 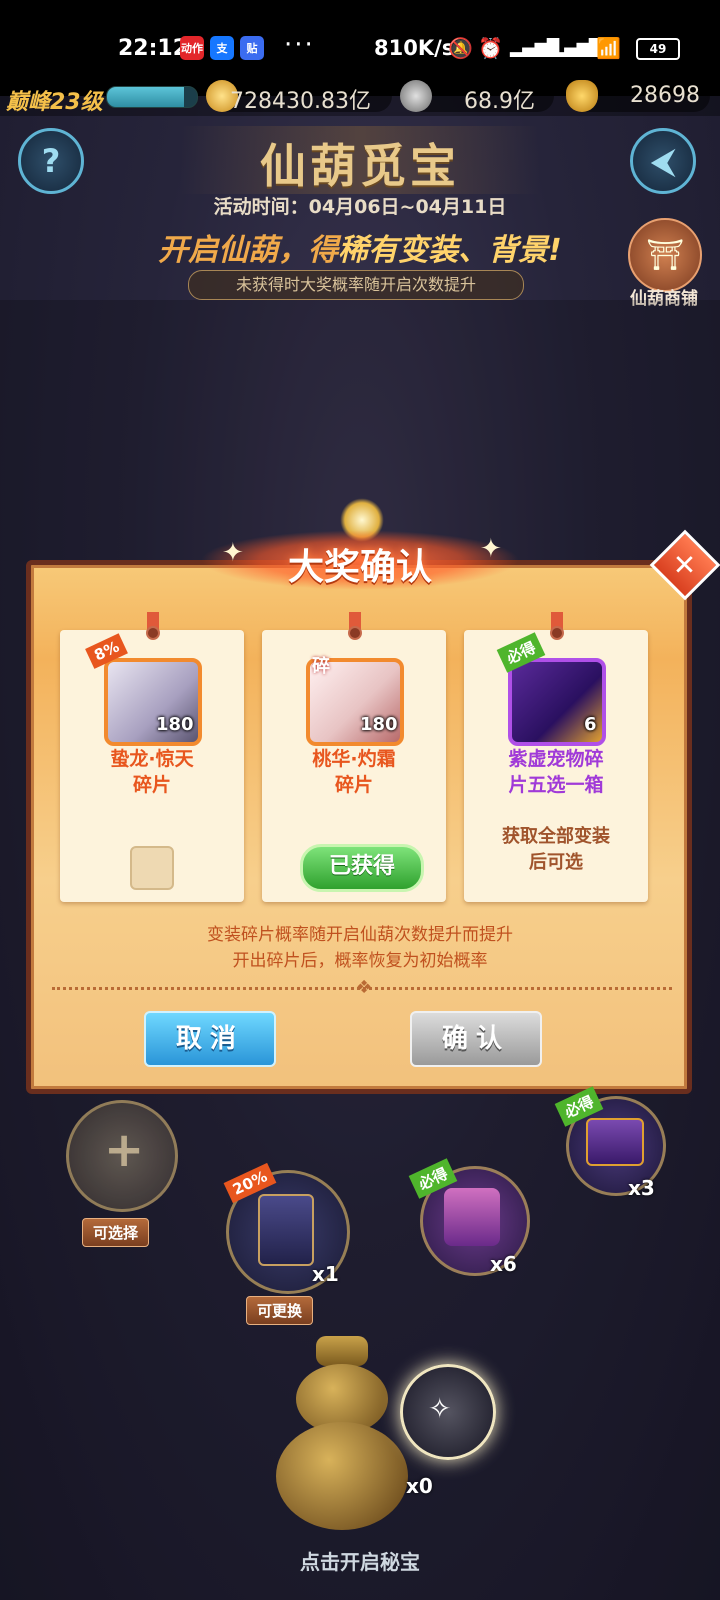 What do you see at coordinates (354, 772) in the screenshot?
I see `prize-name: 桃华·灼霜碎片` at bounding box center [354, 772].